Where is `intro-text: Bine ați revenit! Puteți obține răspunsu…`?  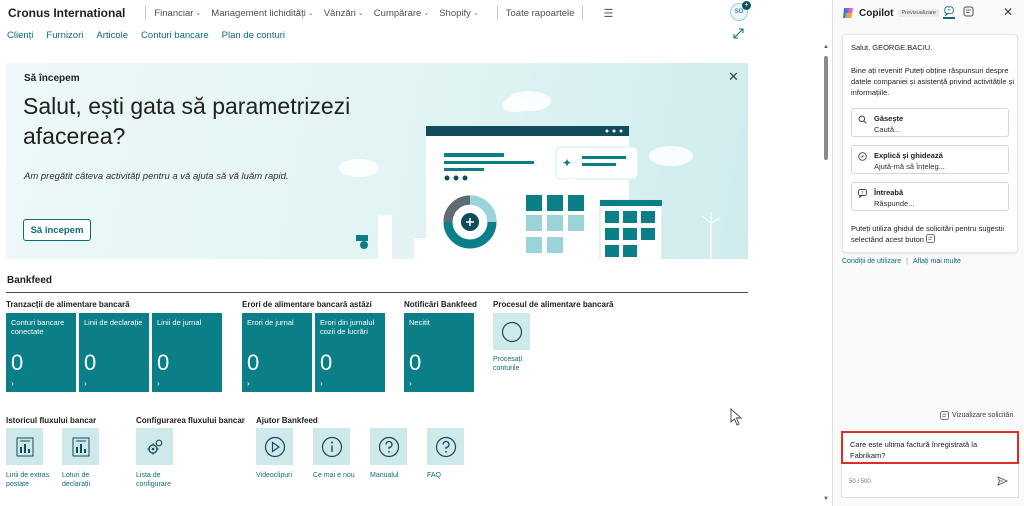
intro-text: Bine ați revenit! Puteți obține răspunsu… is located at coordinates (932, 81).